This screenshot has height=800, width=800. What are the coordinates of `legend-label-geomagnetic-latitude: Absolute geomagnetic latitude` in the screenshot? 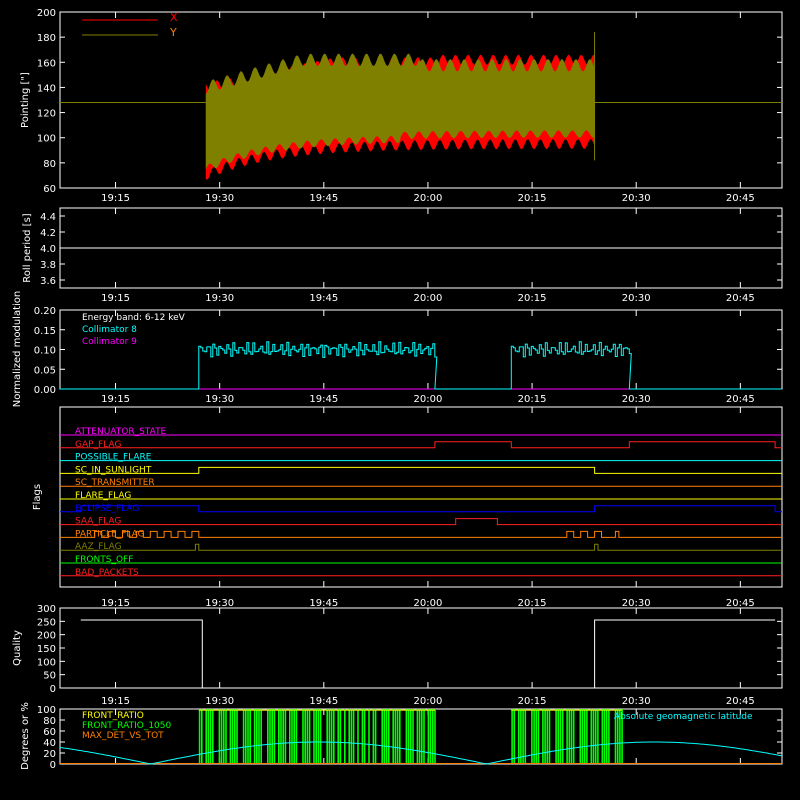 It's located at (683, 717).